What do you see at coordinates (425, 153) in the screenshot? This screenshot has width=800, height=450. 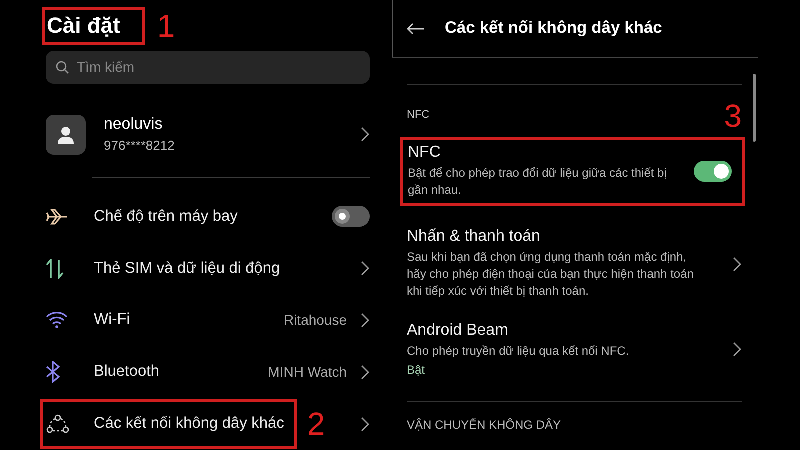 I see `option-title: NFC` at bounding box center [425, 153].